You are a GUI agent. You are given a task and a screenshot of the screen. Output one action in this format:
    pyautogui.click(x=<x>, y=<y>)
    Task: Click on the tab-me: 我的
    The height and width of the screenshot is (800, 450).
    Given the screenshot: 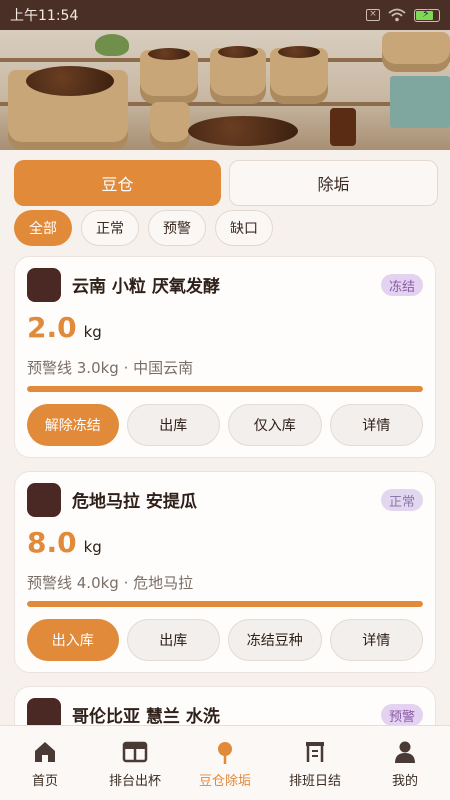 What is the action you would take?
    pyautogui.click(x=405, y=763)
    